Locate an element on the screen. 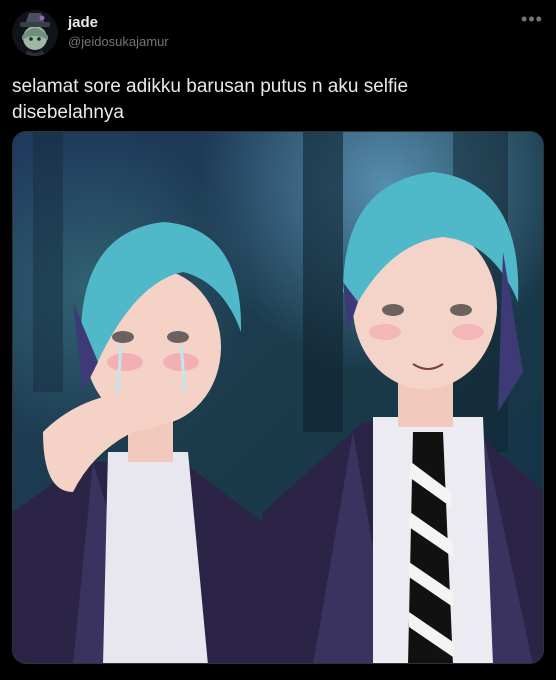  author-names: jade @jeidosukajamur is located at coordinates (118, 33).